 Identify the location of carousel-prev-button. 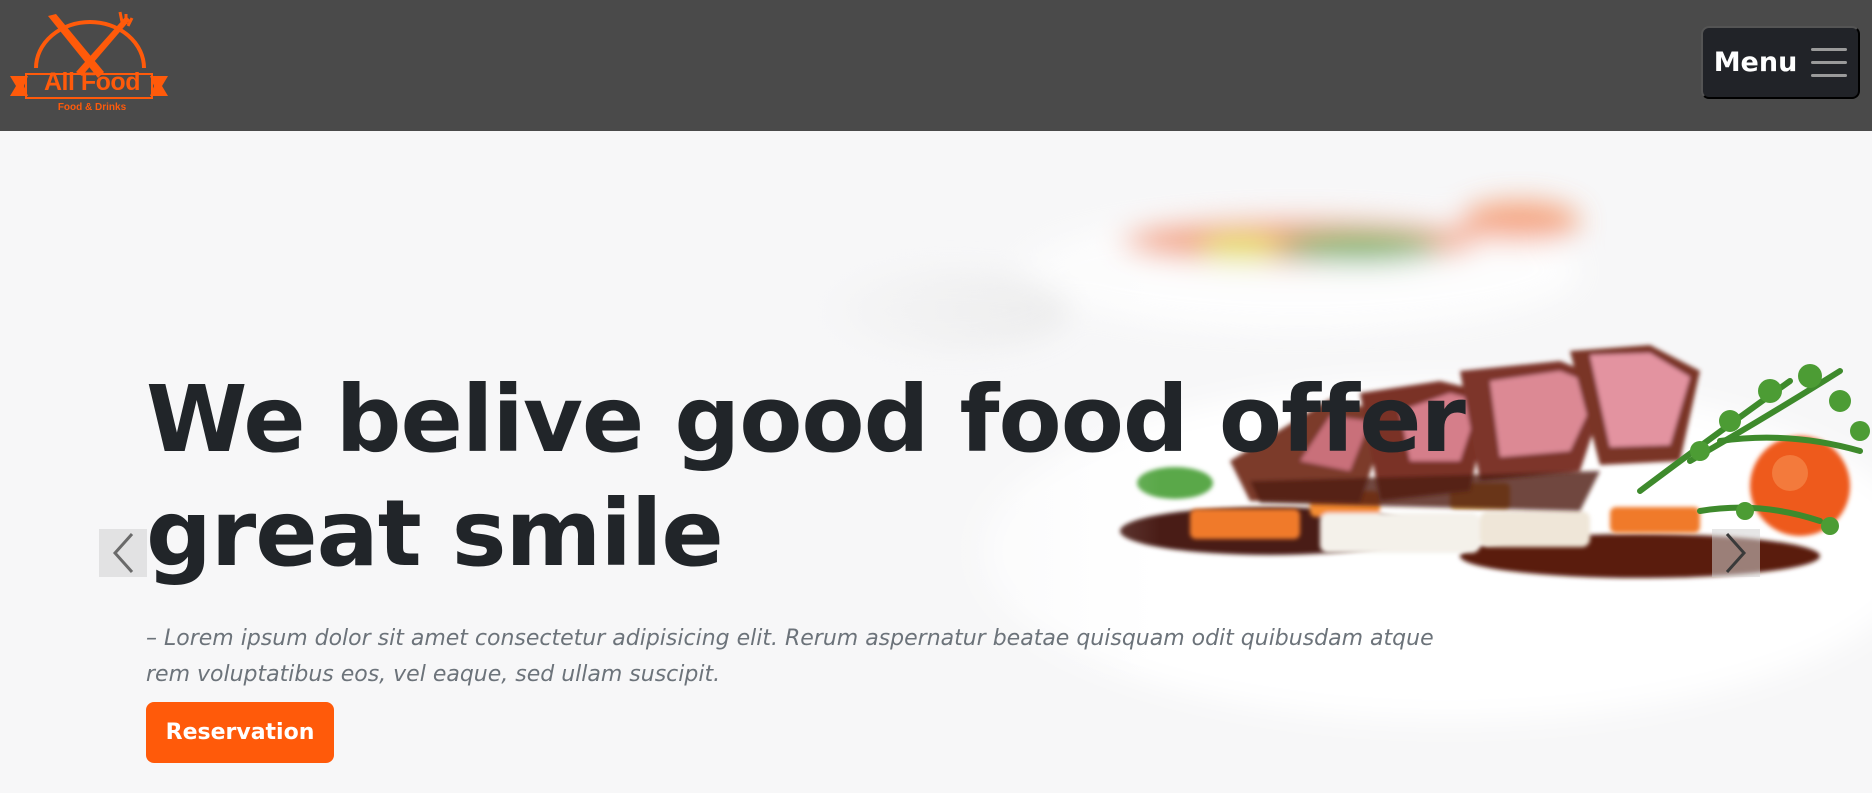
(123, 553).